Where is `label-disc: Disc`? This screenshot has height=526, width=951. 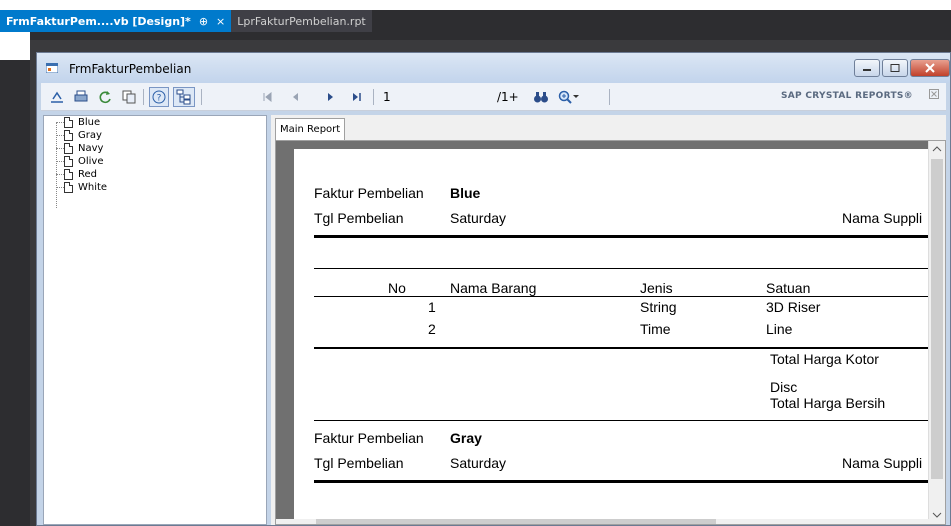 label-disc: Disc is located at coordinates (784, 387).